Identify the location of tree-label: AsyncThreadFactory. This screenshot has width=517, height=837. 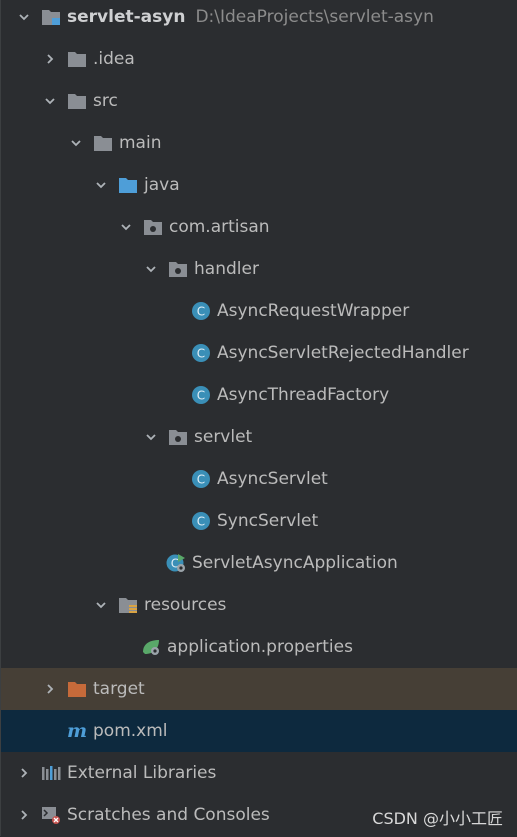
(303, 395).